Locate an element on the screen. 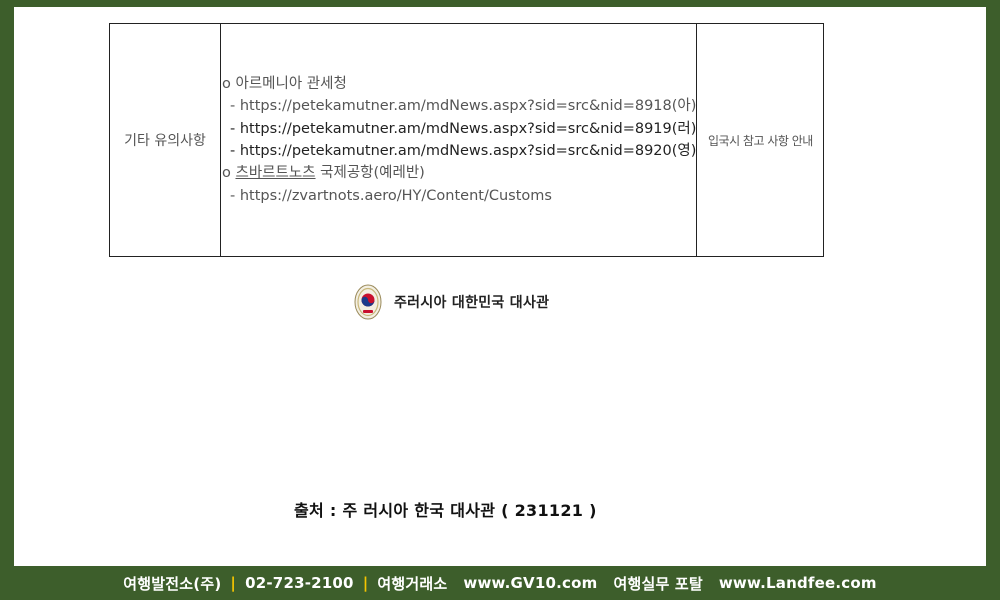  note-cell: 입국시 참고 사항 안내 is located at coordinates (760, 140).